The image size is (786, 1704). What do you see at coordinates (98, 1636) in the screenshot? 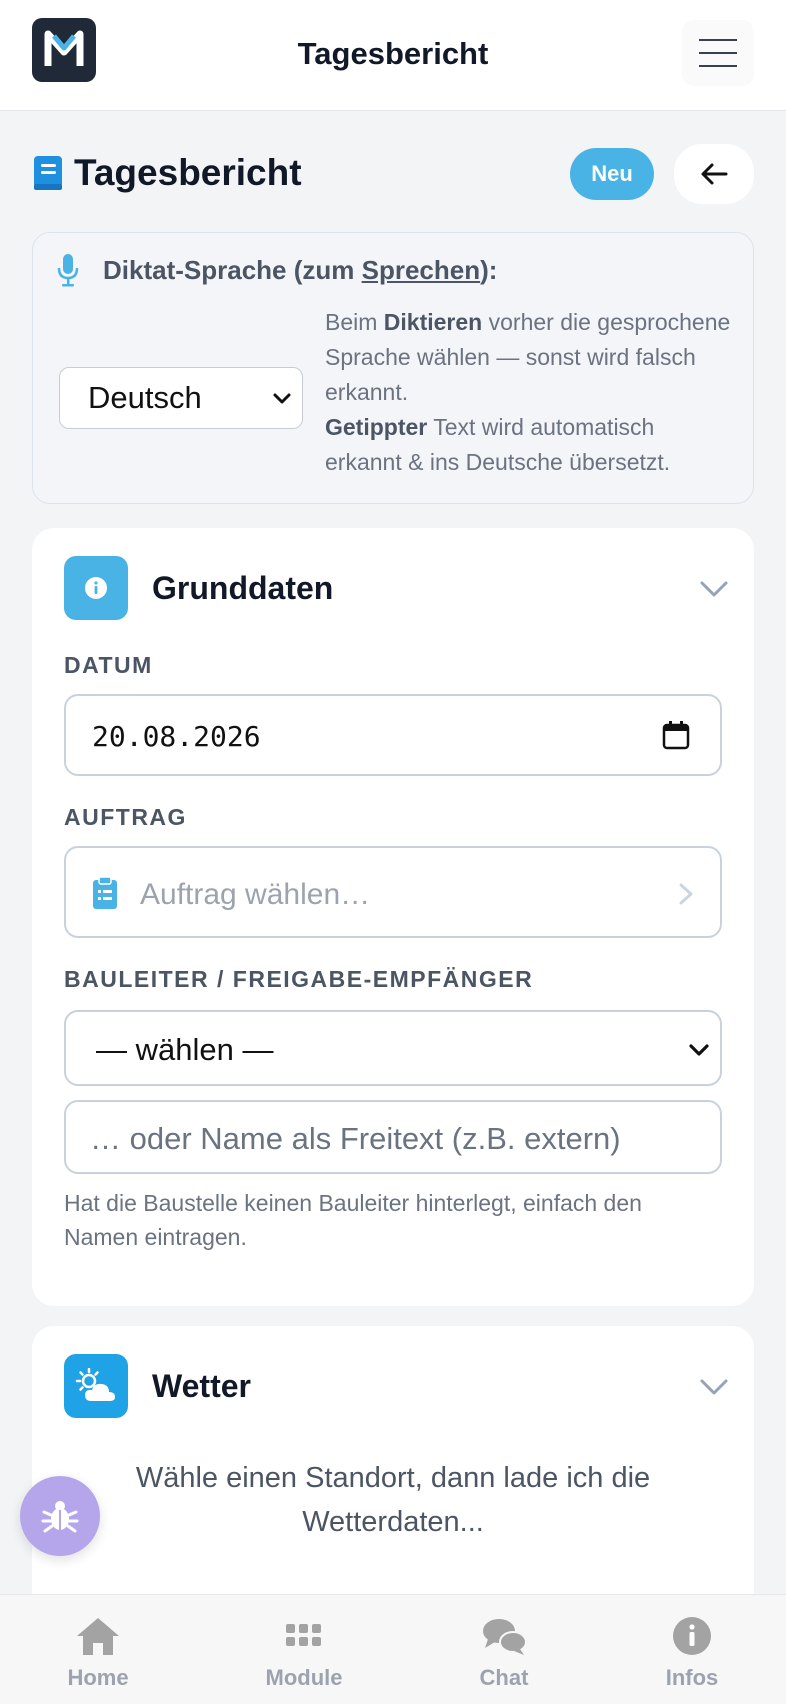
I see `home-icon` at bounding box center [98, 1636].